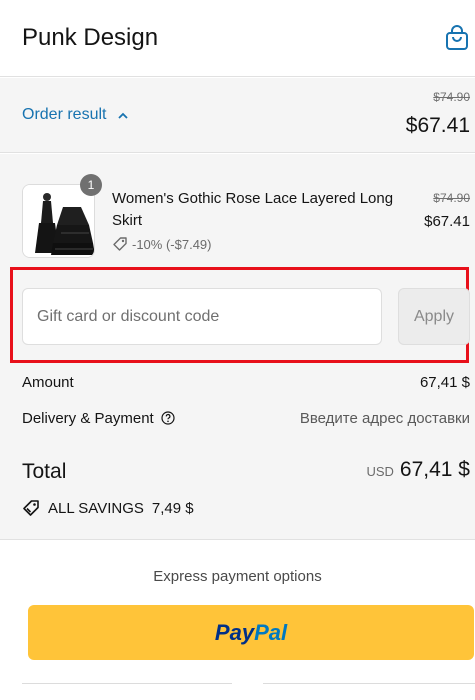  What do you see at coordinates (237, 115) in the screenshot?
I see `order-summary-toggle: Order result $74.90 $67.41` at bounding box center [237, 115].